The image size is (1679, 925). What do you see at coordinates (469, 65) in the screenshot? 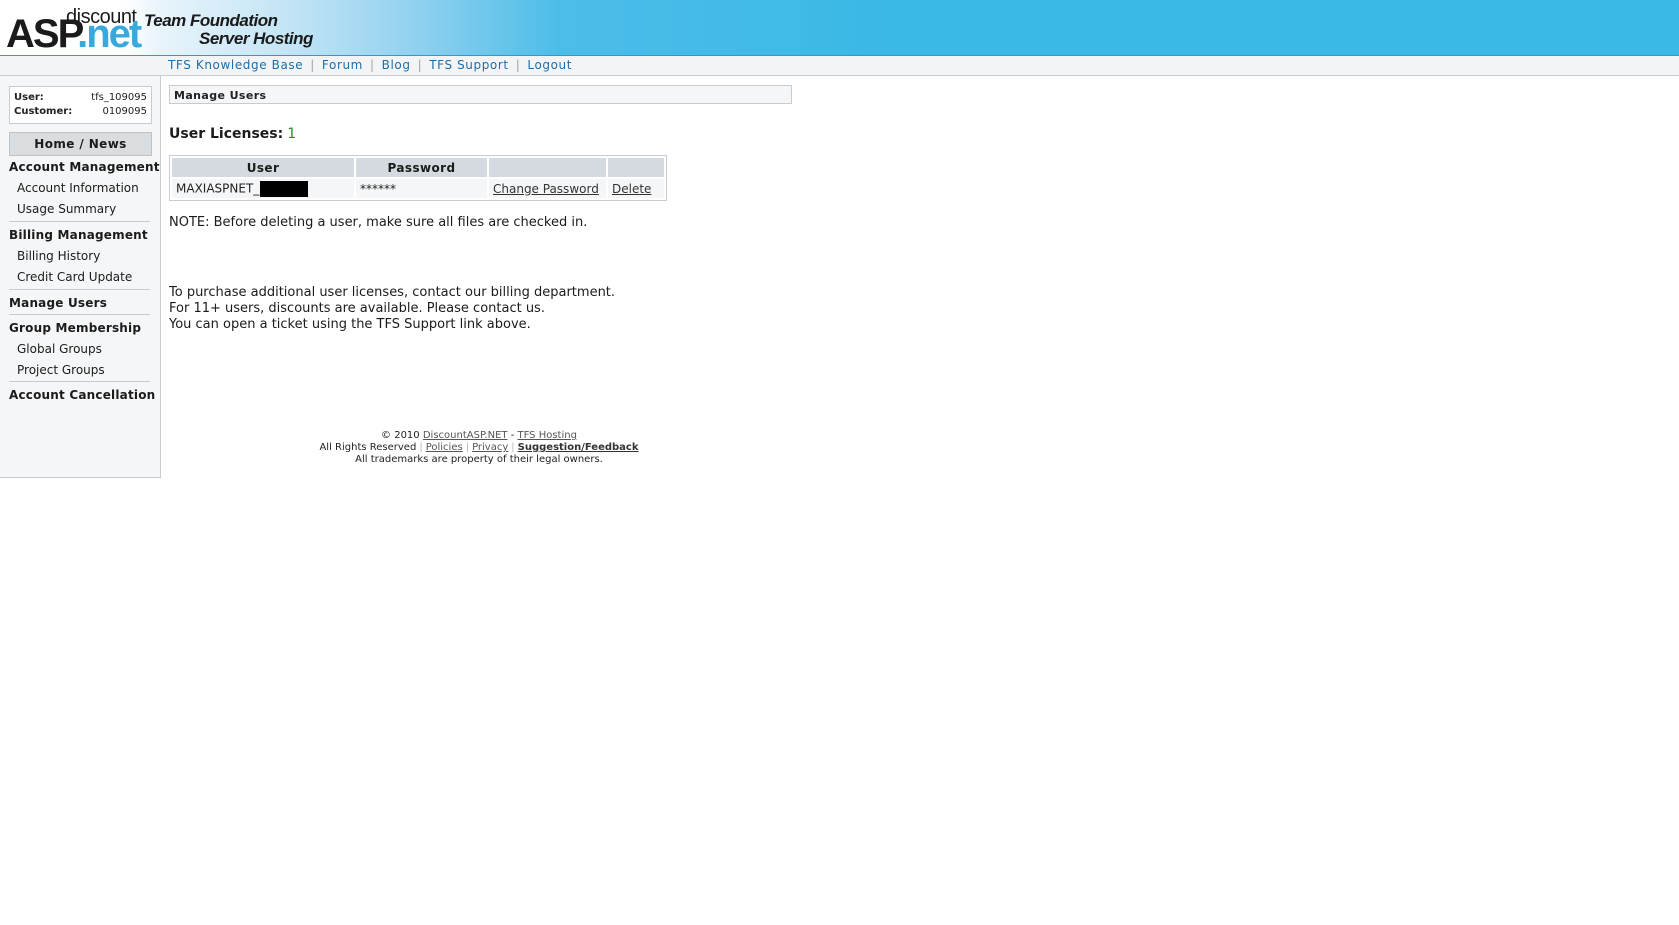
I see `nav-tfs-support: TFS Support` at bounding box center [469, 65].